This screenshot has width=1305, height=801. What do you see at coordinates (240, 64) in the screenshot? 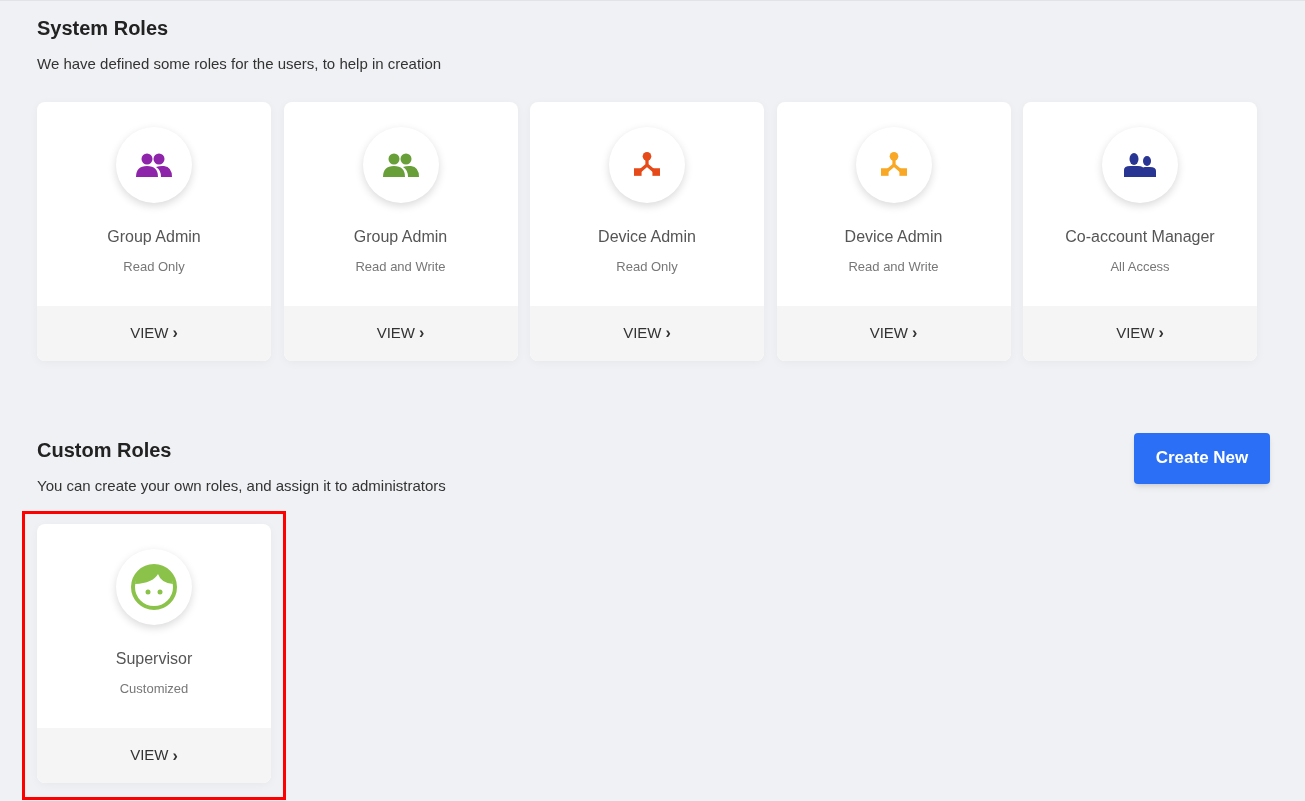
I see `section-description: We have defined some roles for the users, to help in creation` at bounding box center [240, 64].